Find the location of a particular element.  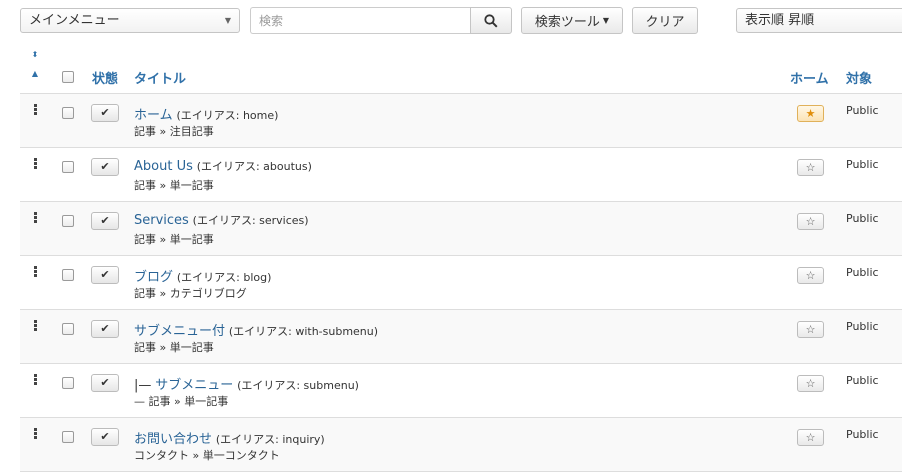

clear-button: クリア is located at coordinates (665, 20).